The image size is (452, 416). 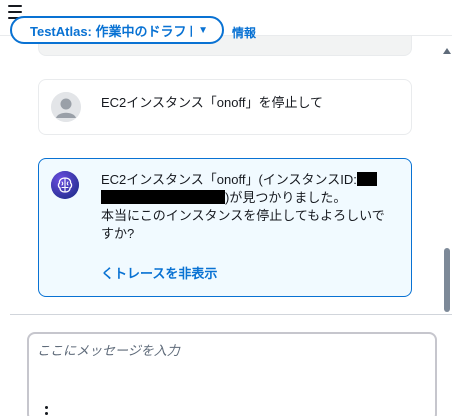 I want to click on agent-message-line1: EC2インスタンス「onoff」(インスタンスID:, so click(x=229, y=179).